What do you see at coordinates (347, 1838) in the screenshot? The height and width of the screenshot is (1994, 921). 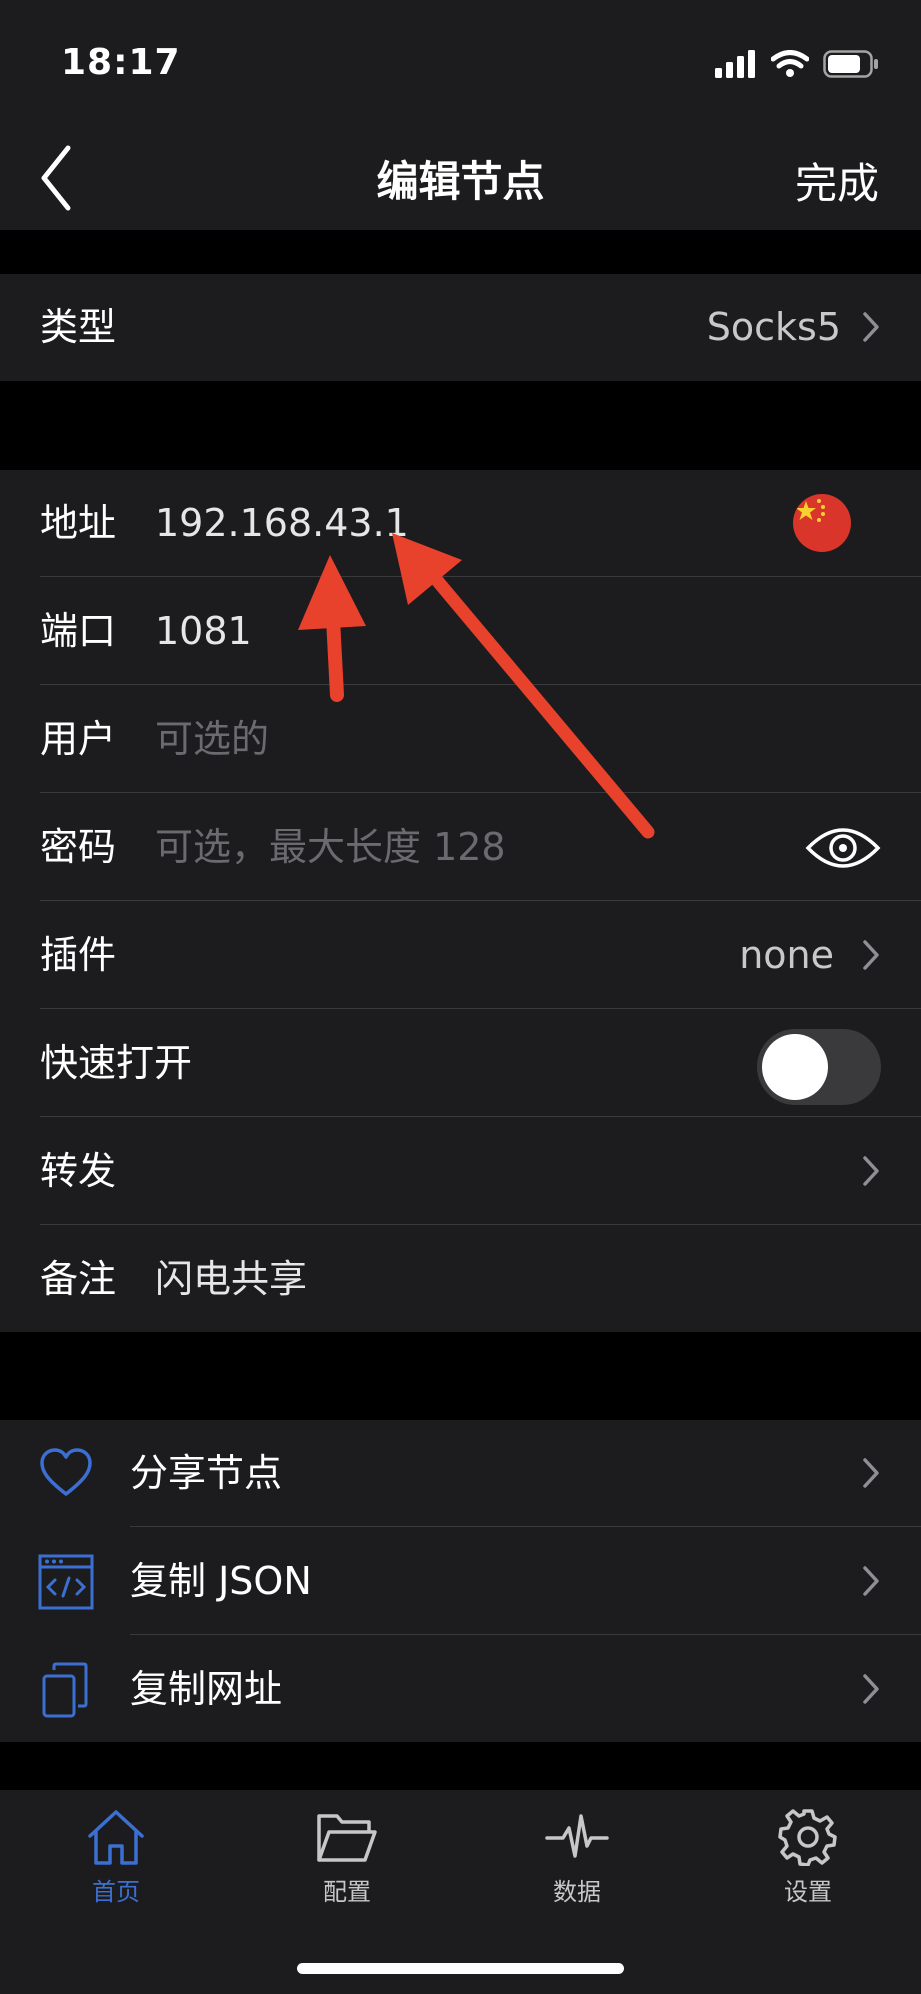 I see `folder-icon` at bounding box center [347, 1838].